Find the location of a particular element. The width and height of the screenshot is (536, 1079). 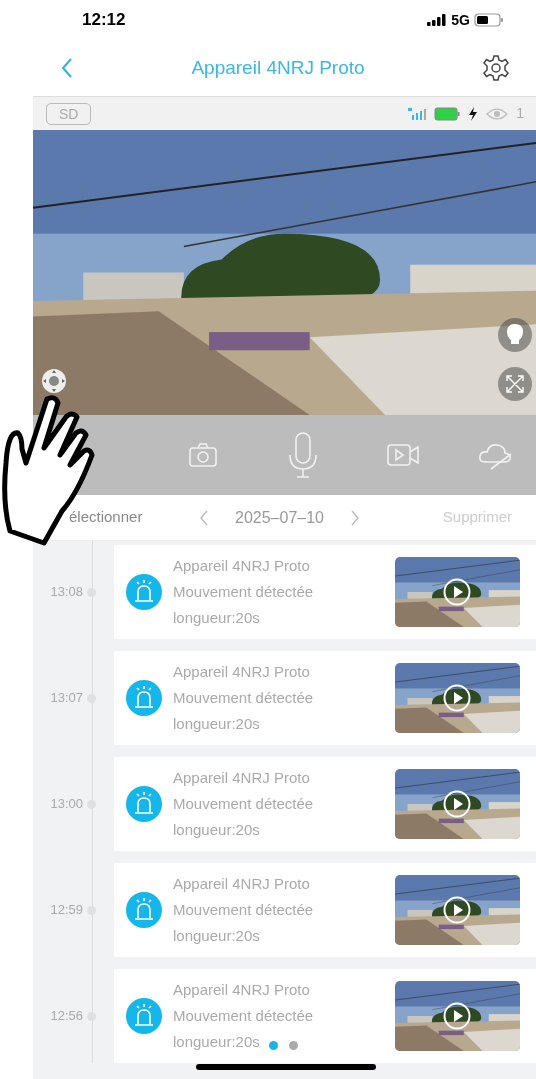

cellular-signal-icon is located at coordinates (417, 113).